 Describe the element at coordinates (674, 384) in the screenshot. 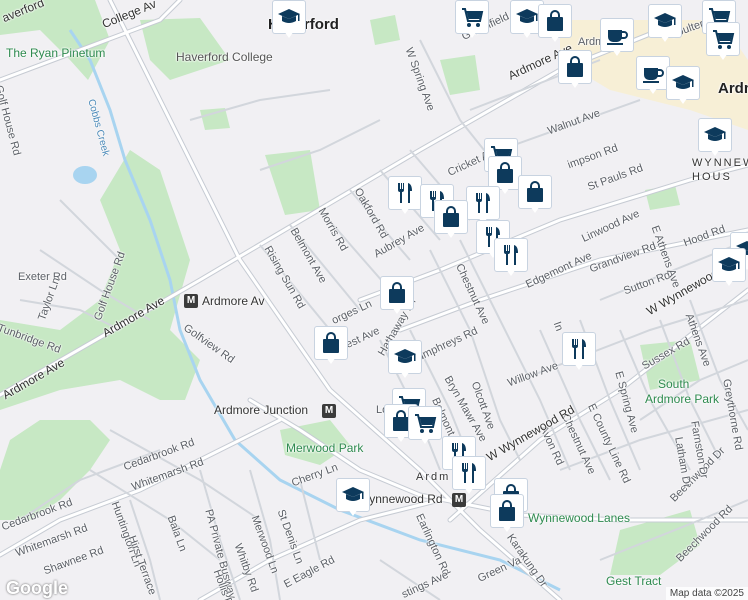

I see `south-ardmore-park-label-1: South` at that location.